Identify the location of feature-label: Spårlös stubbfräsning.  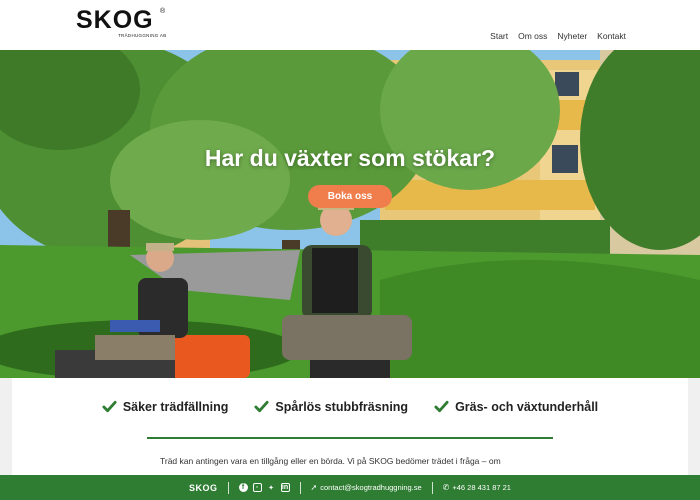
(342, 406).